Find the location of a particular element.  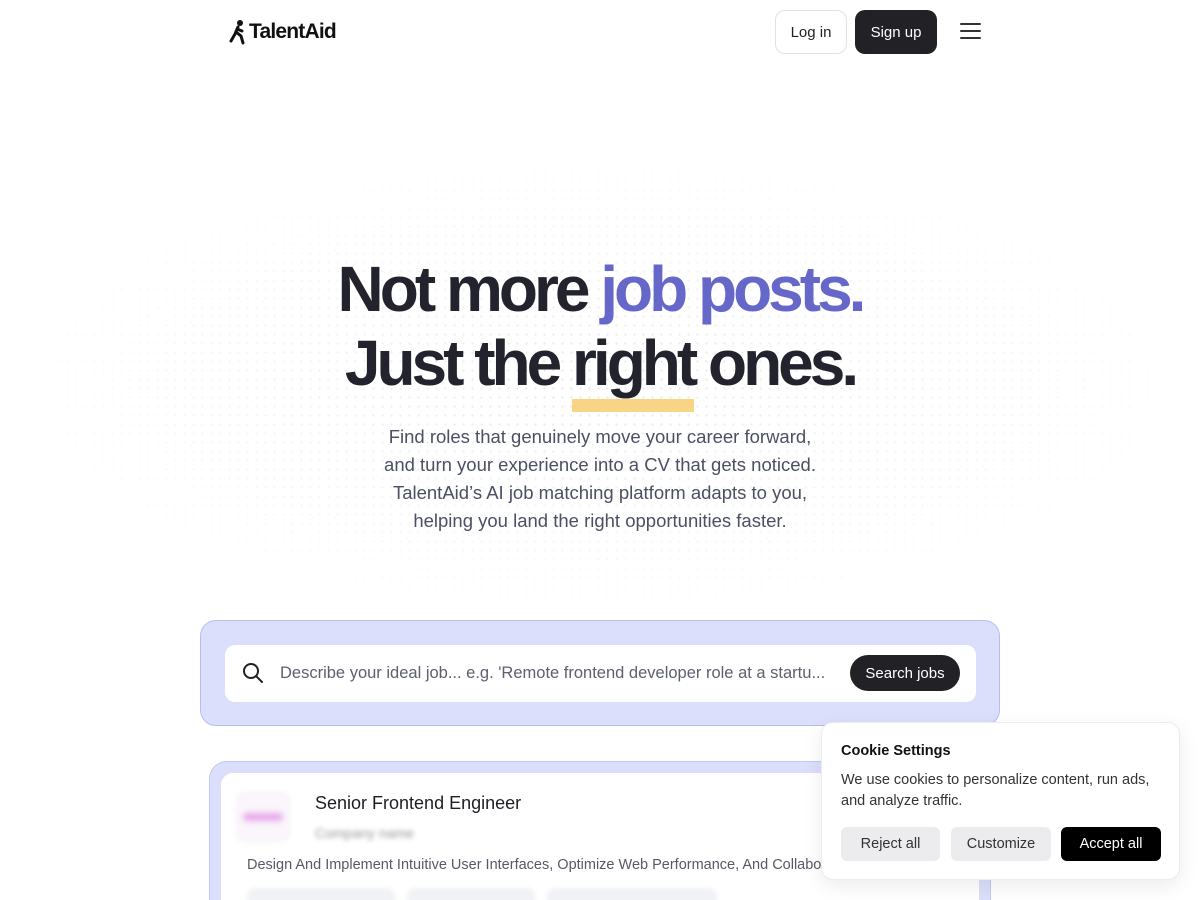

search-jobs-button: Search jobs is located at coordinates (905, 673).